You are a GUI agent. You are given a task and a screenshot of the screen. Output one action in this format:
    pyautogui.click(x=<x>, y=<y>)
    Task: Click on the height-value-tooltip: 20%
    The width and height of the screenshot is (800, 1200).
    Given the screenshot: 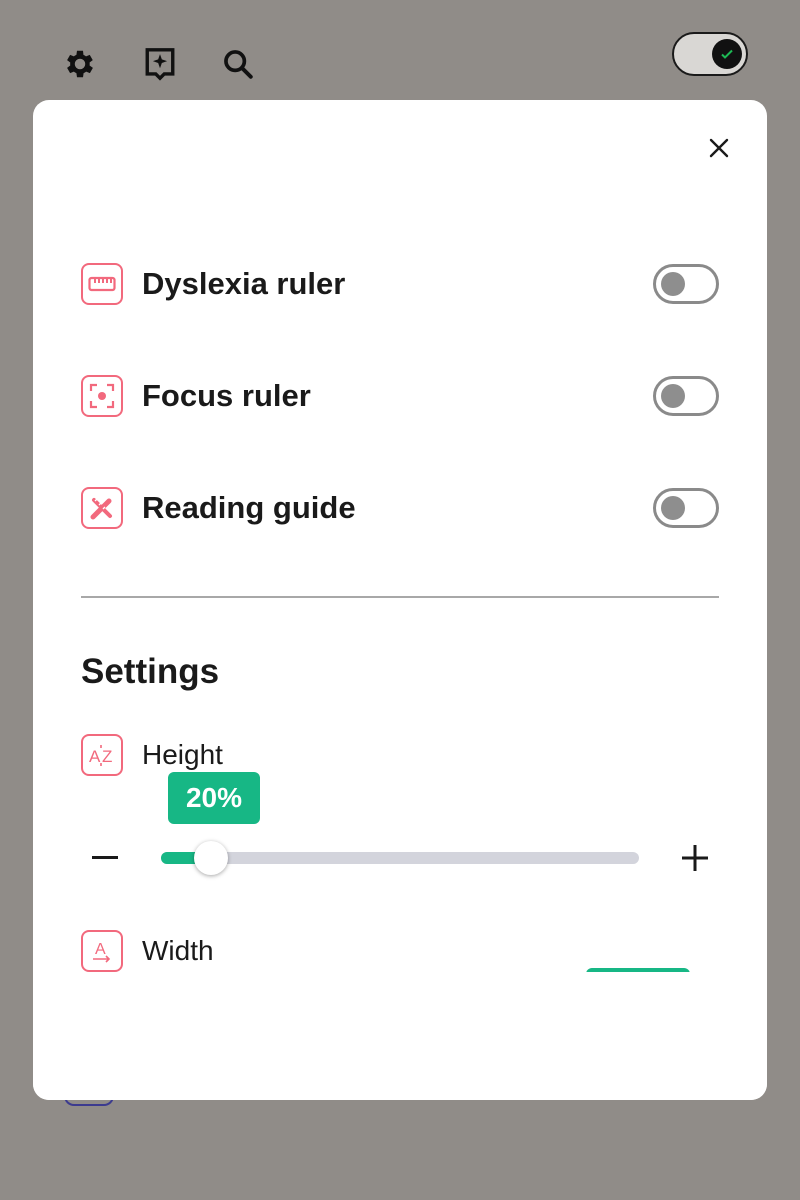 What is the action you would take?
    pyautogui.click(x=214, y=798)
    